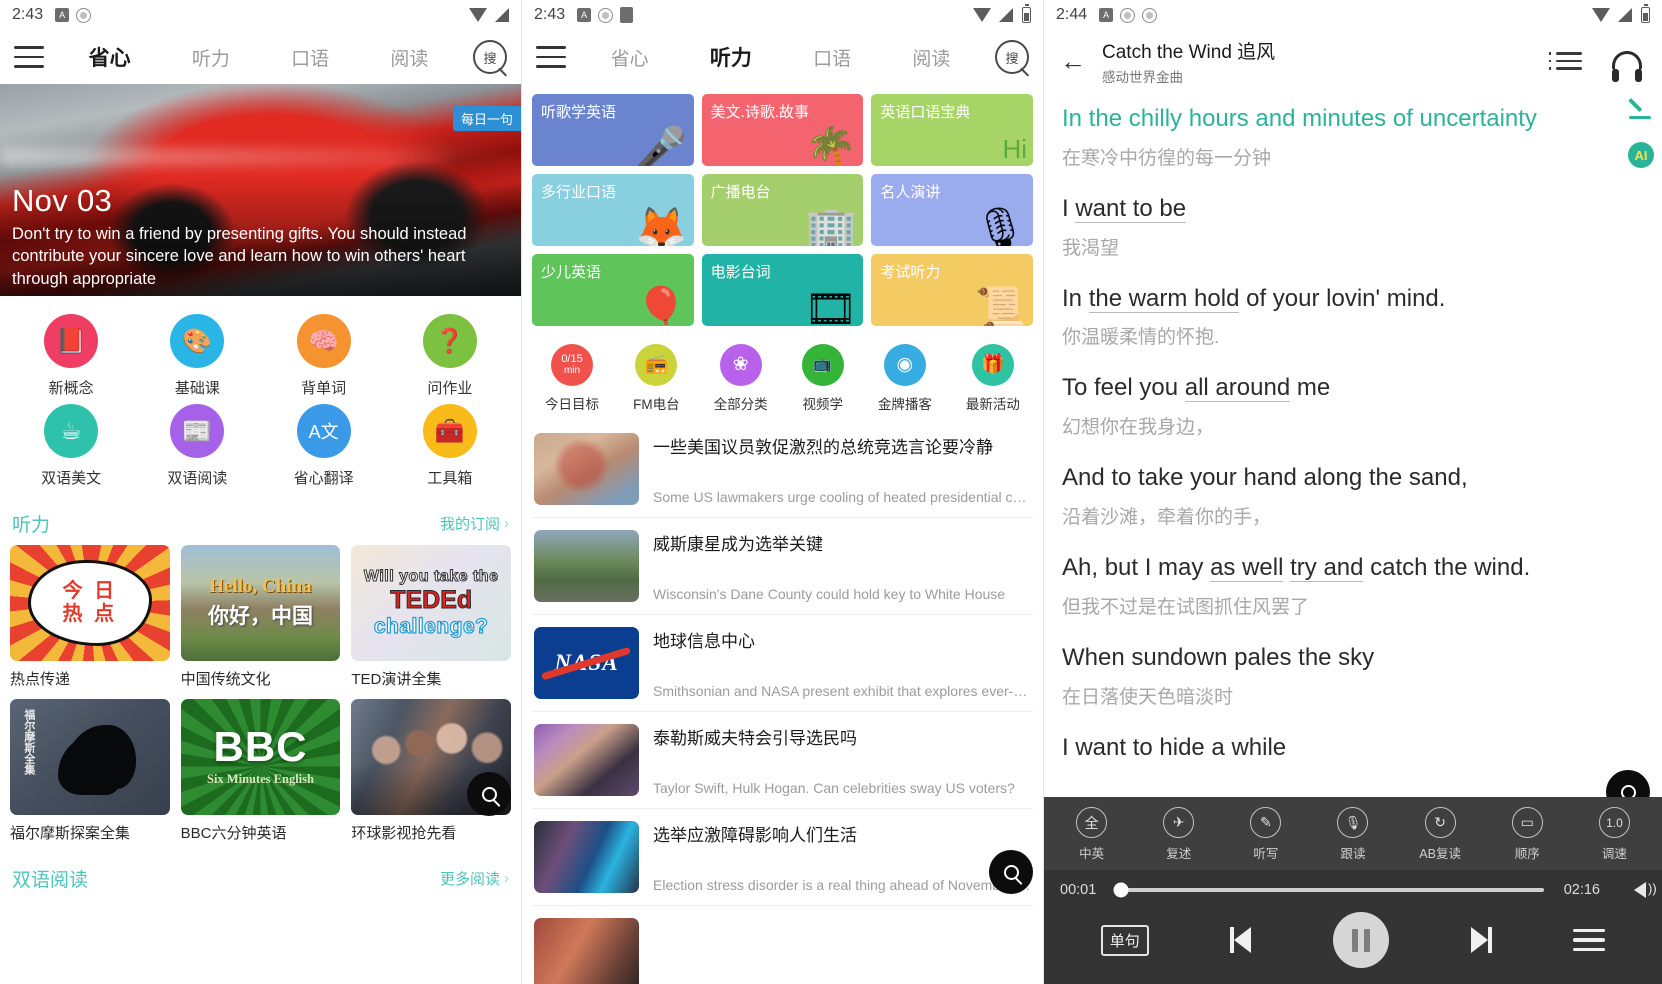  I want to click on thumb-line3: challenge?, so click(431, 626).